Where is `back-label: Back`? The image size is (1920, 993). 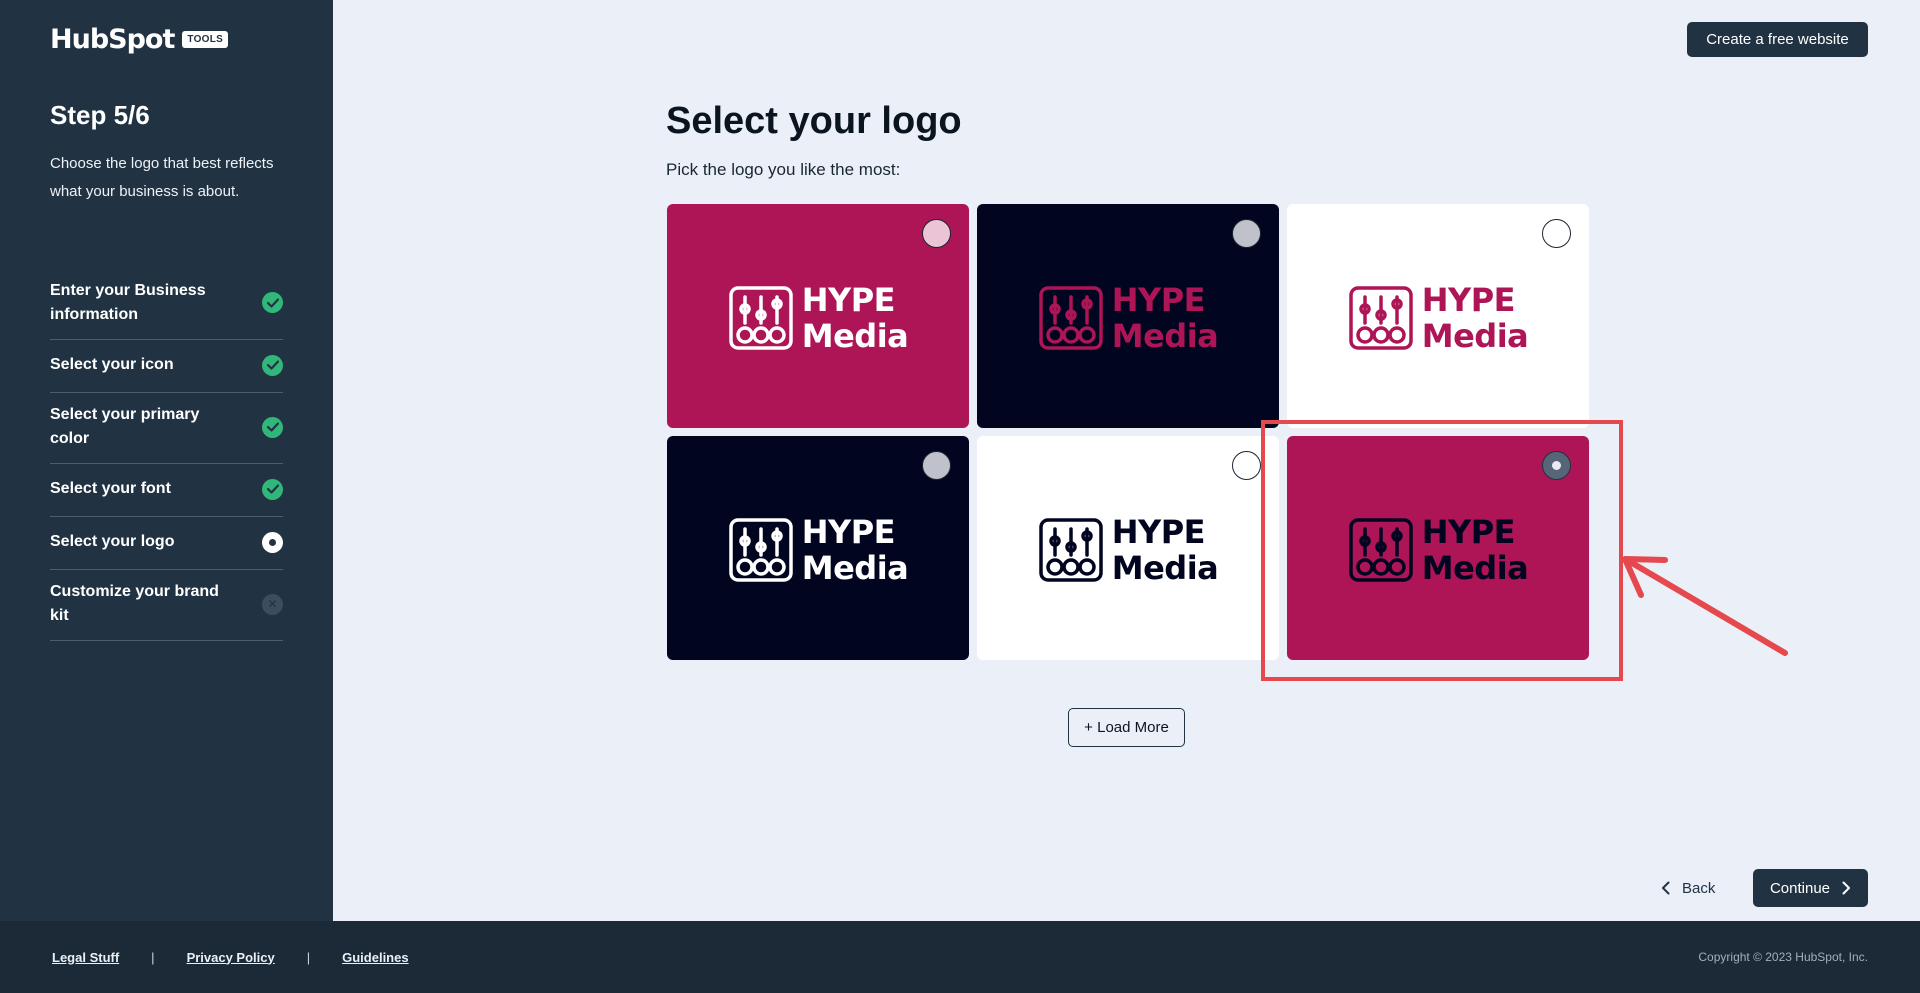 back-label: Back is located at coordinates (1699, 888).